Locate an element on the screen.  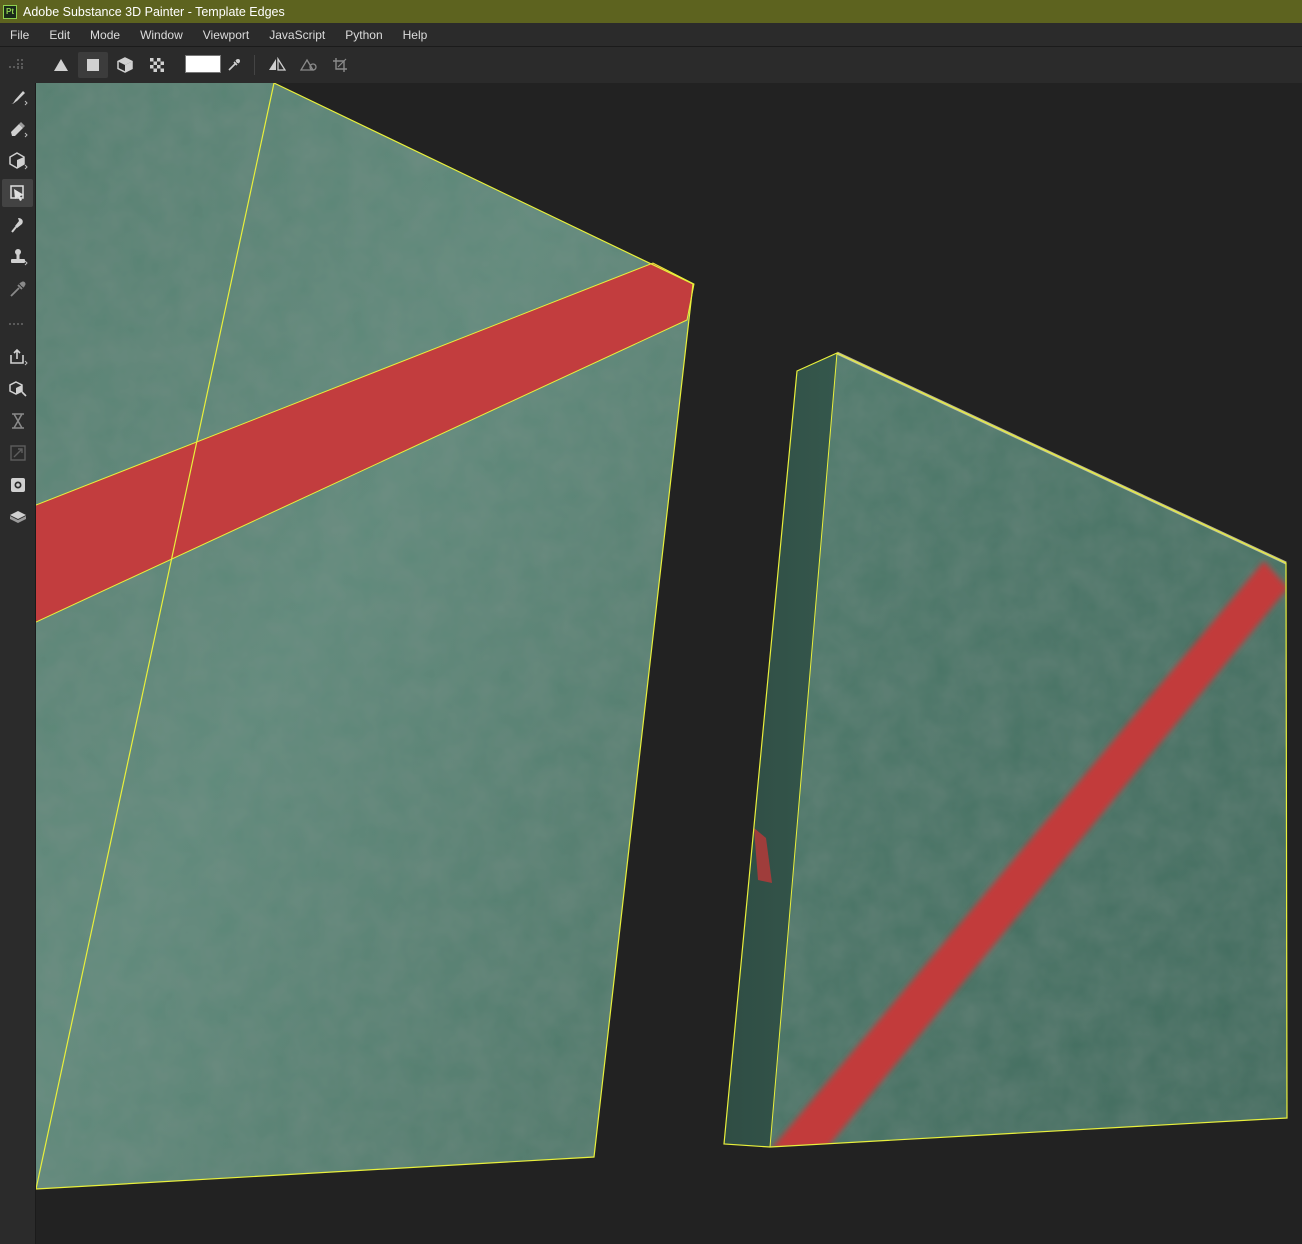
history-button is located at coordinates (17, 421).